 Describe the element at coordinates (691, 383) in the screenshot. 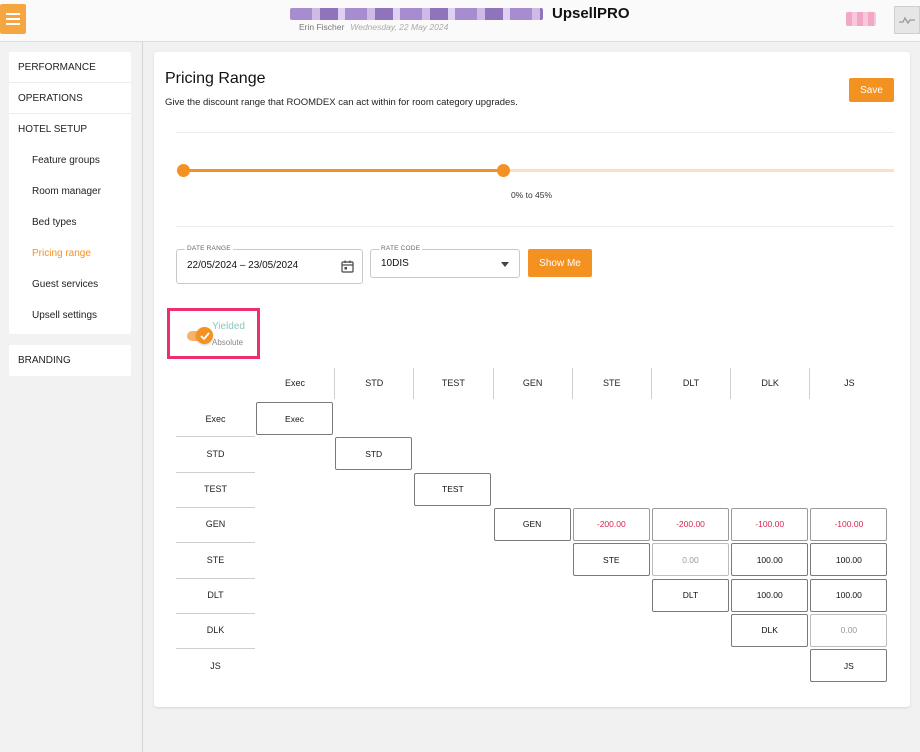

I see `column-header-dlt: DLT` at that location.